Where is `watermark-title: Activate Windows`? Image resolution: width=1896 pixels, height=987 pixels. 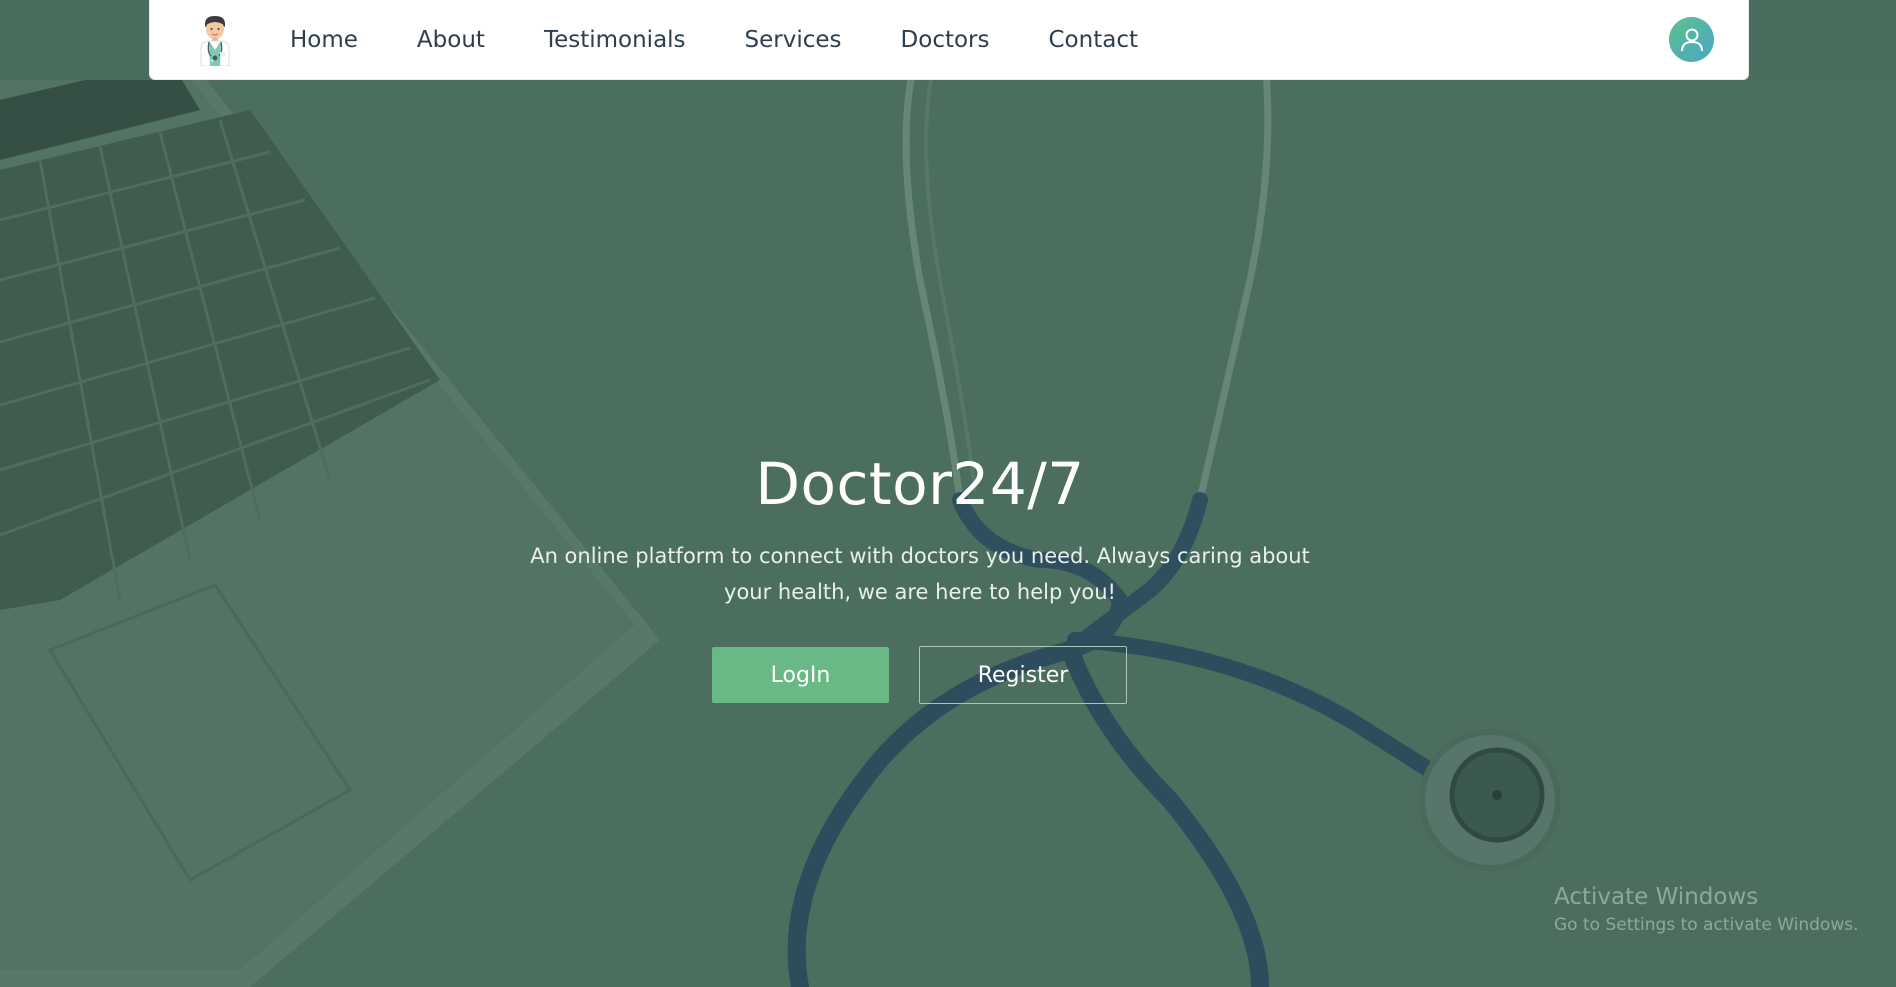
watermark-title: Activate Windows is located at coordinates (1656, 897).